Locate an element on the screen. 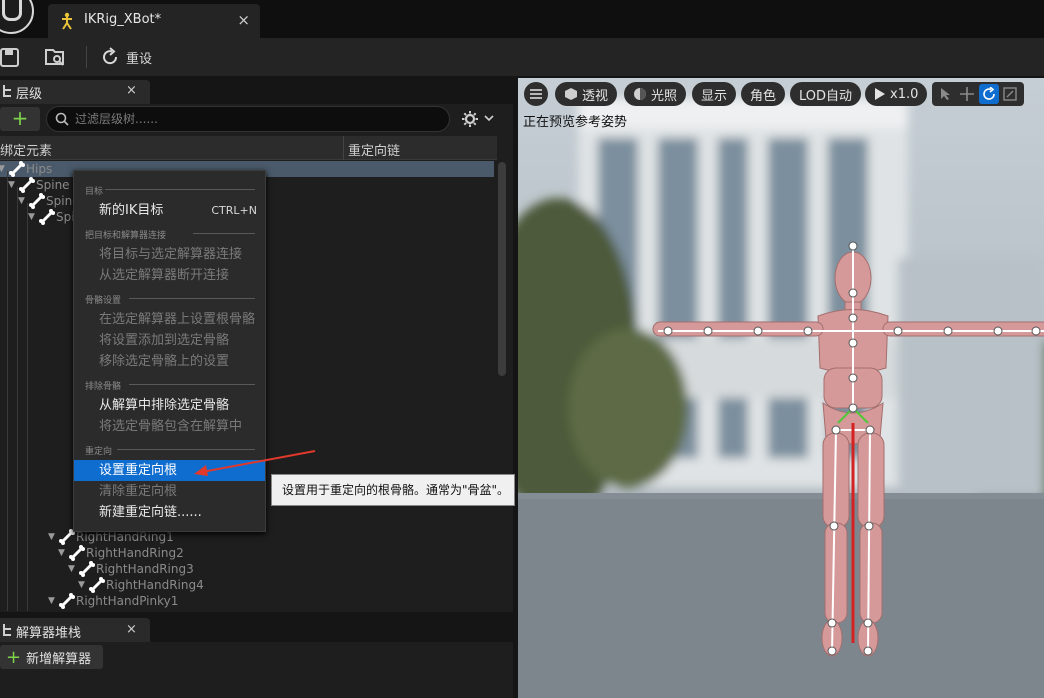 Image resolution: width=1044 pixels, height=698 pixels. menu-item-exclude-bone: 从解算中排除选定骨骼 is located at coordinates (169, 405).